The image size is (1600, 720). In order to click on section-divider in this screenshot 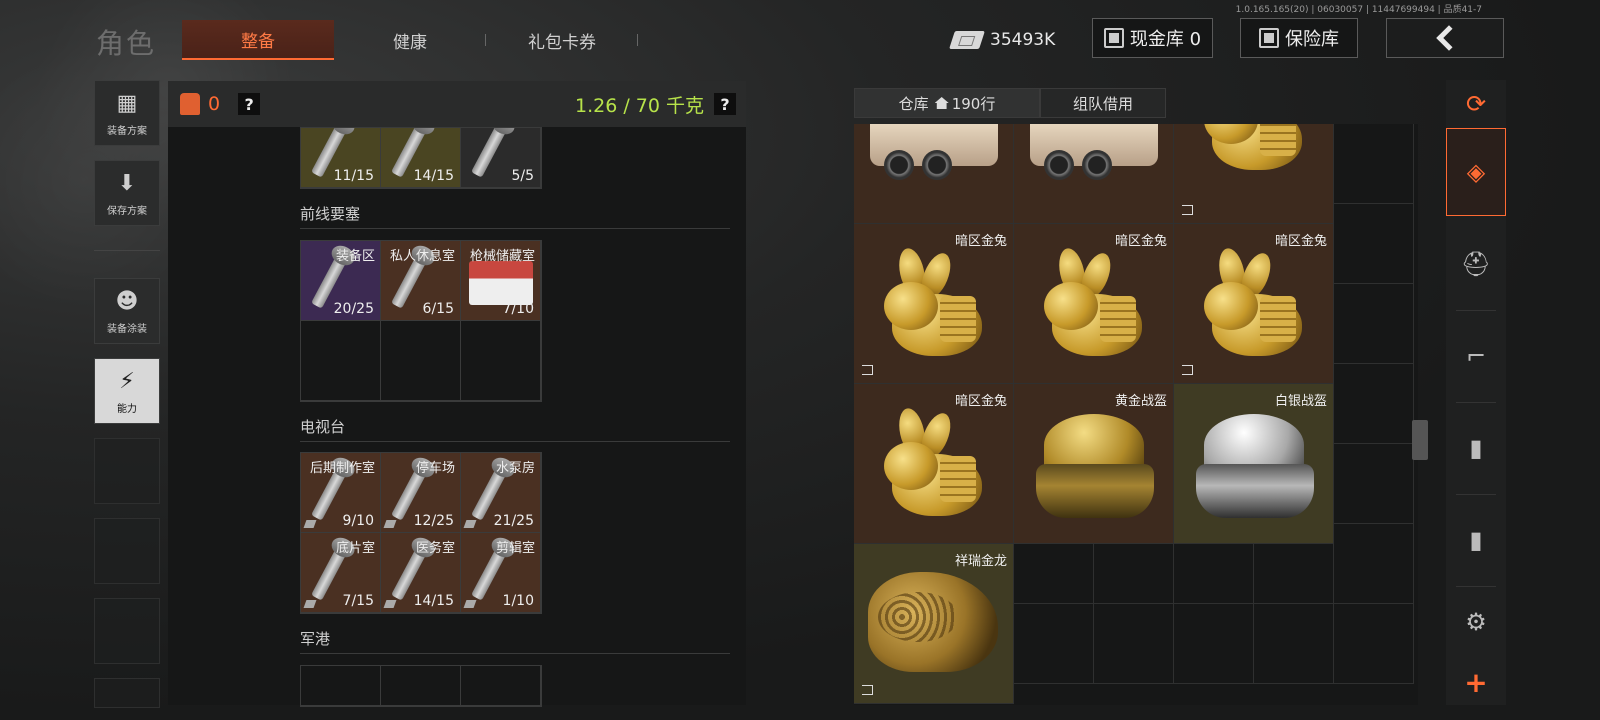, I will do `click(515, 441)`.